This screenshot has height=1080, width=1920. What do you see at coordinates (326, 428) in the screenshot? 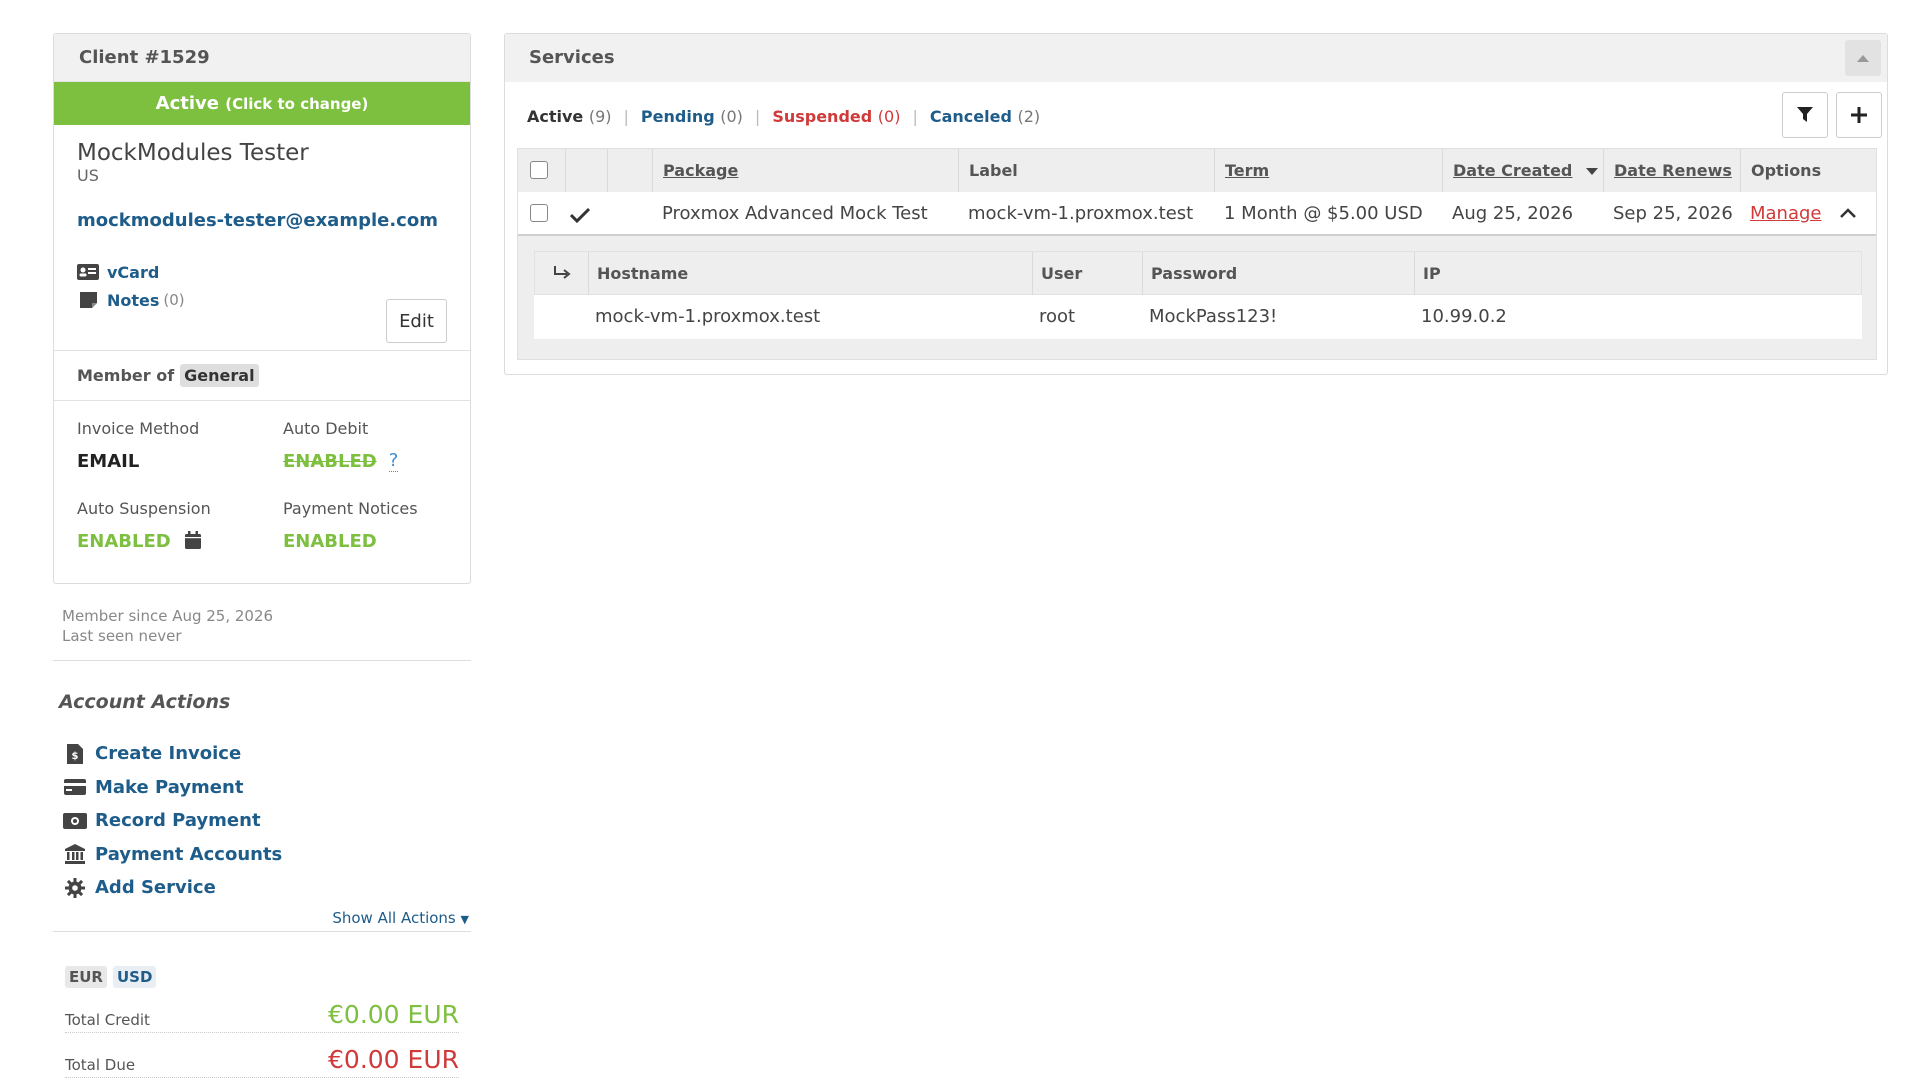
I see `auto-debit-label: Auto Debit` at bounding box center [326, 428].